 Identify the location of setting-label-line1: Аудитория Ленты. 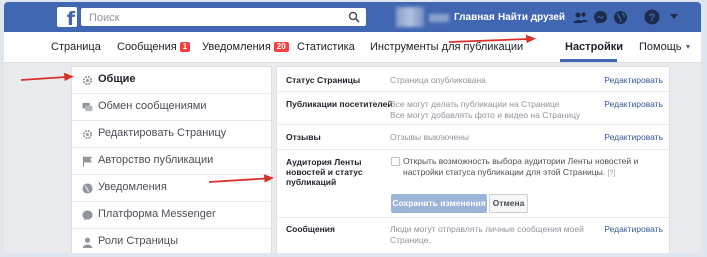
(324, 162).